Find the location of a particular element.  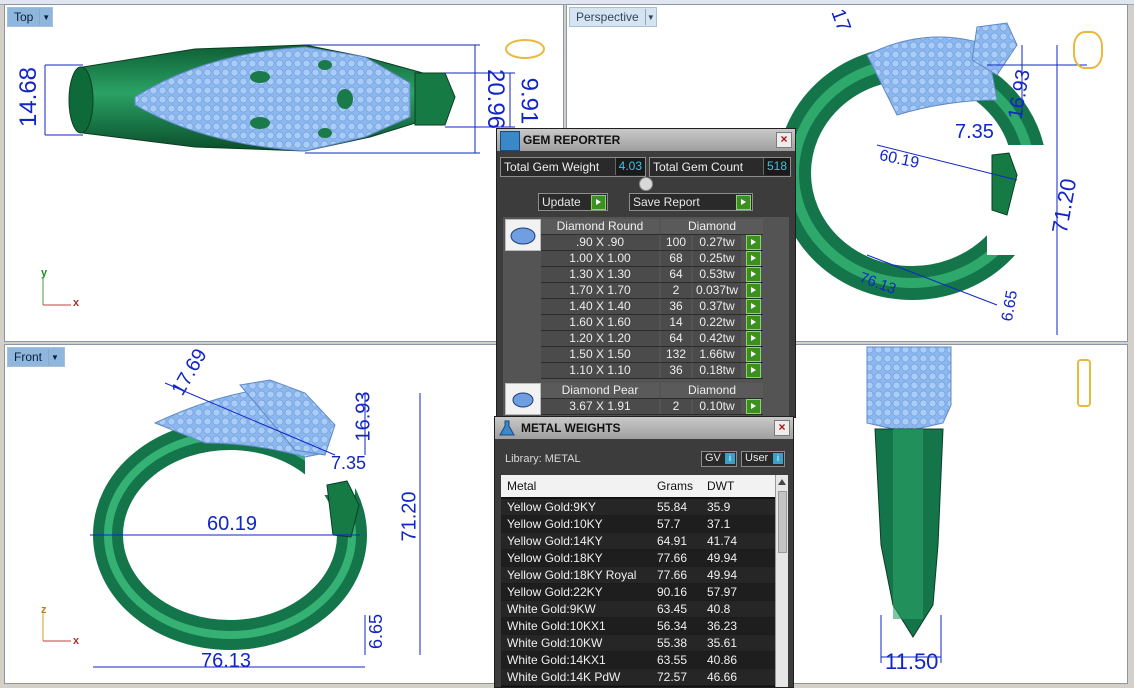

gem-size: 1.00 X 1.00 is located at coordinates (600, 258).